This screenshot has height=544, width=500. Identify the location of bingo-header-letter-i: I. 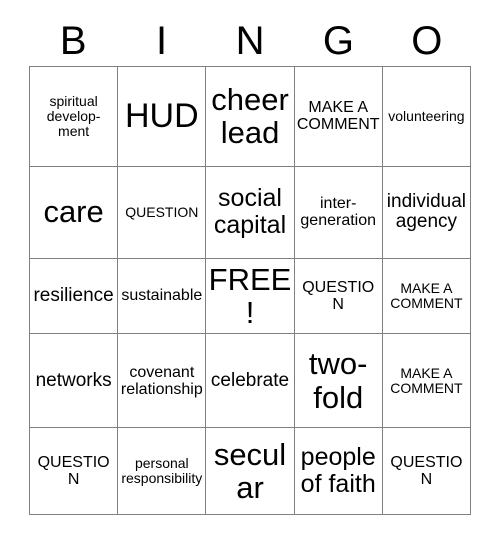
(162, 41).